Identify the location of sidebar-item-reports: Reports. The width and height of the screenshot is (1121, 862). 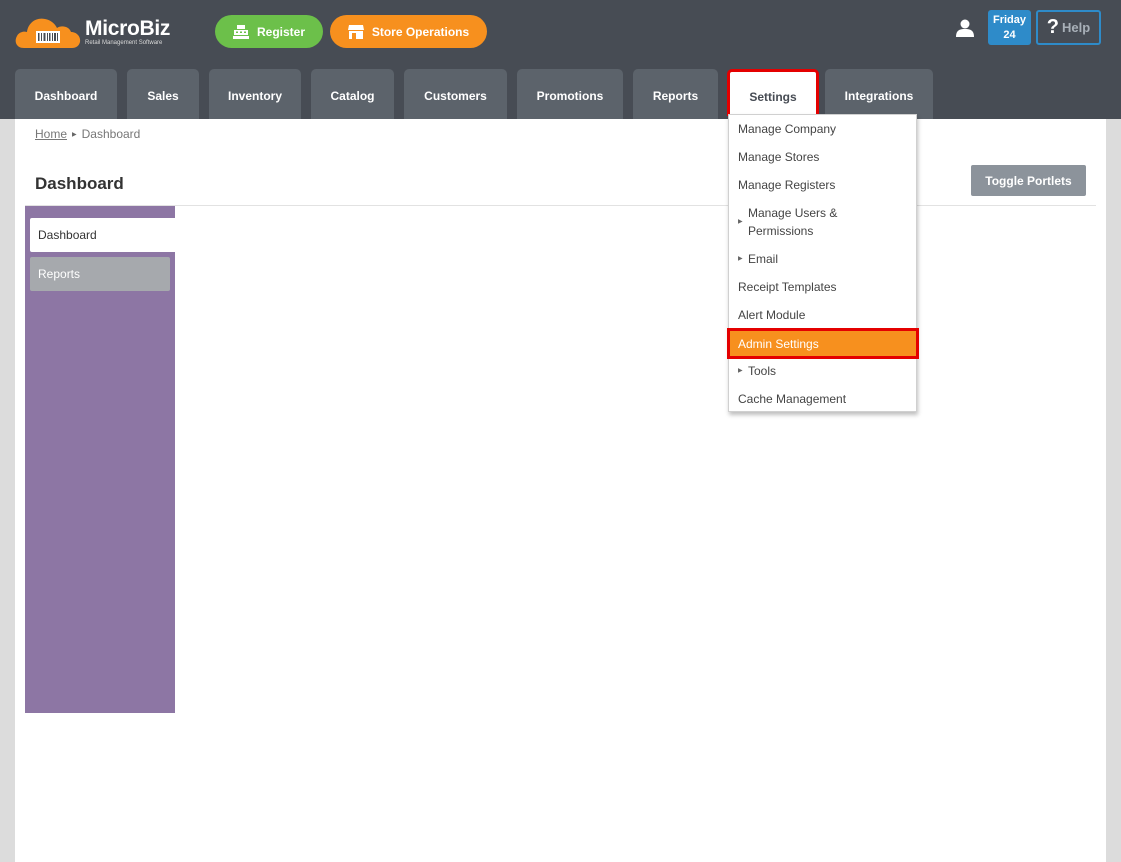
(100, 274).